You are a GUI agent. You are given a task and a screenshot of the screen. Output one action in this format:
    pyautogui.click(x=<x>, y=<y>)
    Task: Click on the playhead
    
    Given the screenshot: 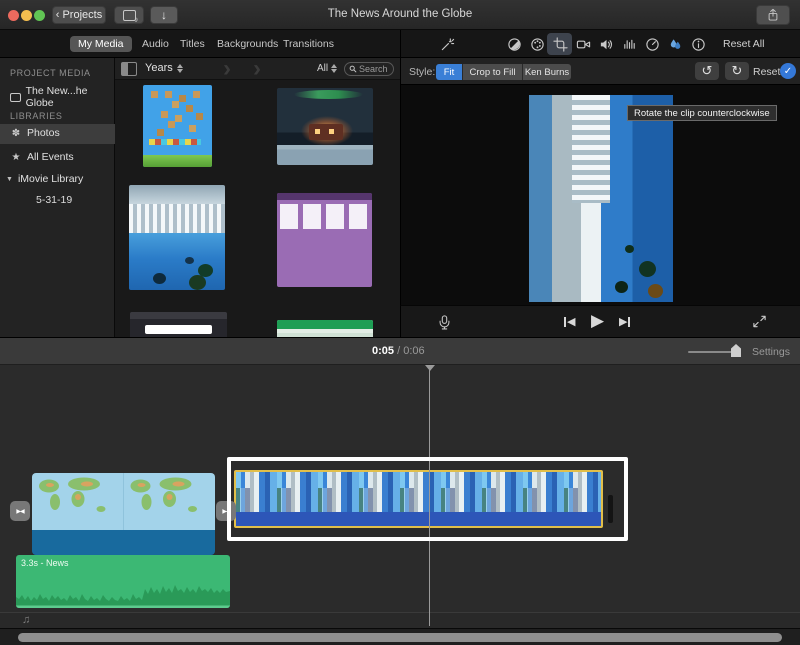 What is the action you would take?
    pyautogui.click(x=429, y=497)
    